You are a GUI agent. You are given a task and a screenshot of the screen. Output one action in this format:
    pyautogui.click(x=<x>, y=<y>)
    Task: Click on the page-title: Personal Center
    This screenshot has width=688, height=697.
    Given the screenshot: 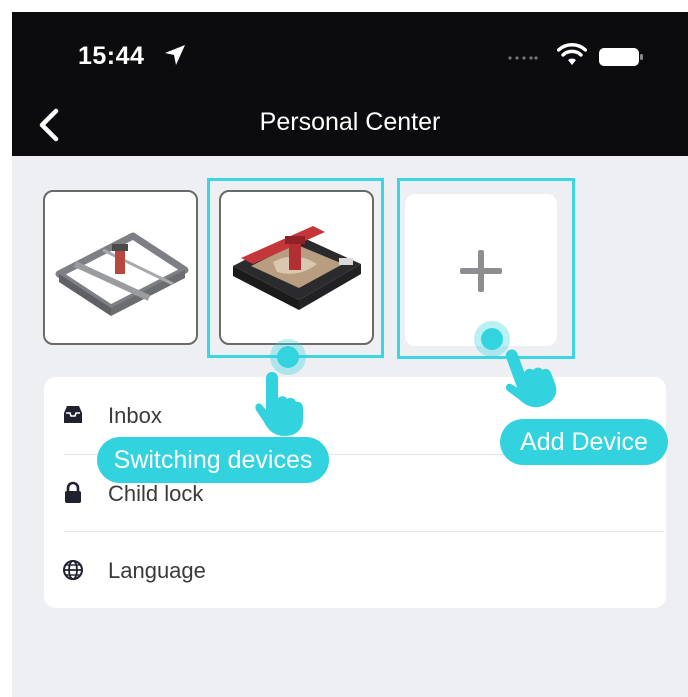 What is the action you would take?
    pyautogui.click(x=350, y=122)
    